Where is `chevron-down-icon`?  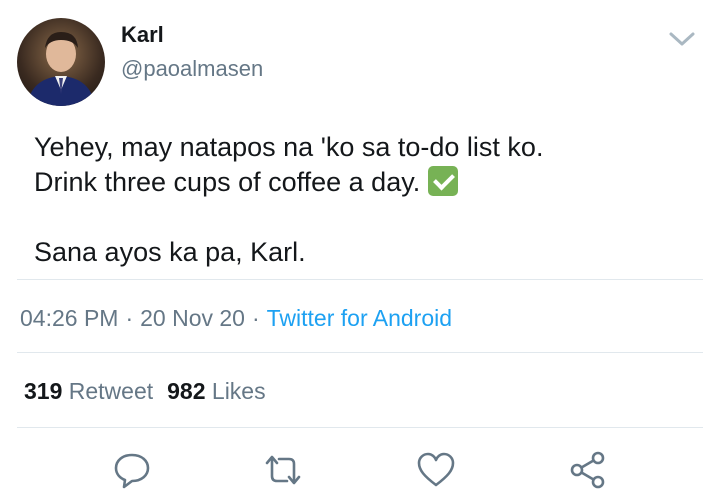
chevron-down-icon is located at coordinates (682, 39).